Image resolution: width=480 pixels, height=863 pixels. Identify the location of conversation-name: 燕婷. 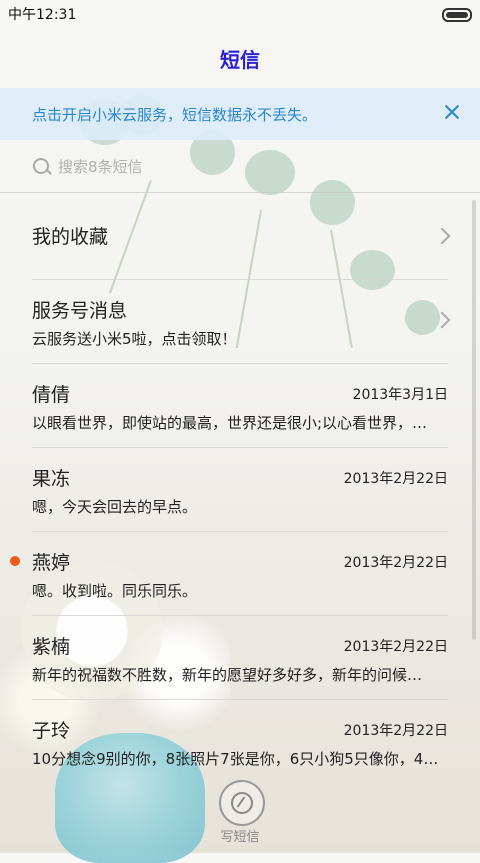
(51, 563).